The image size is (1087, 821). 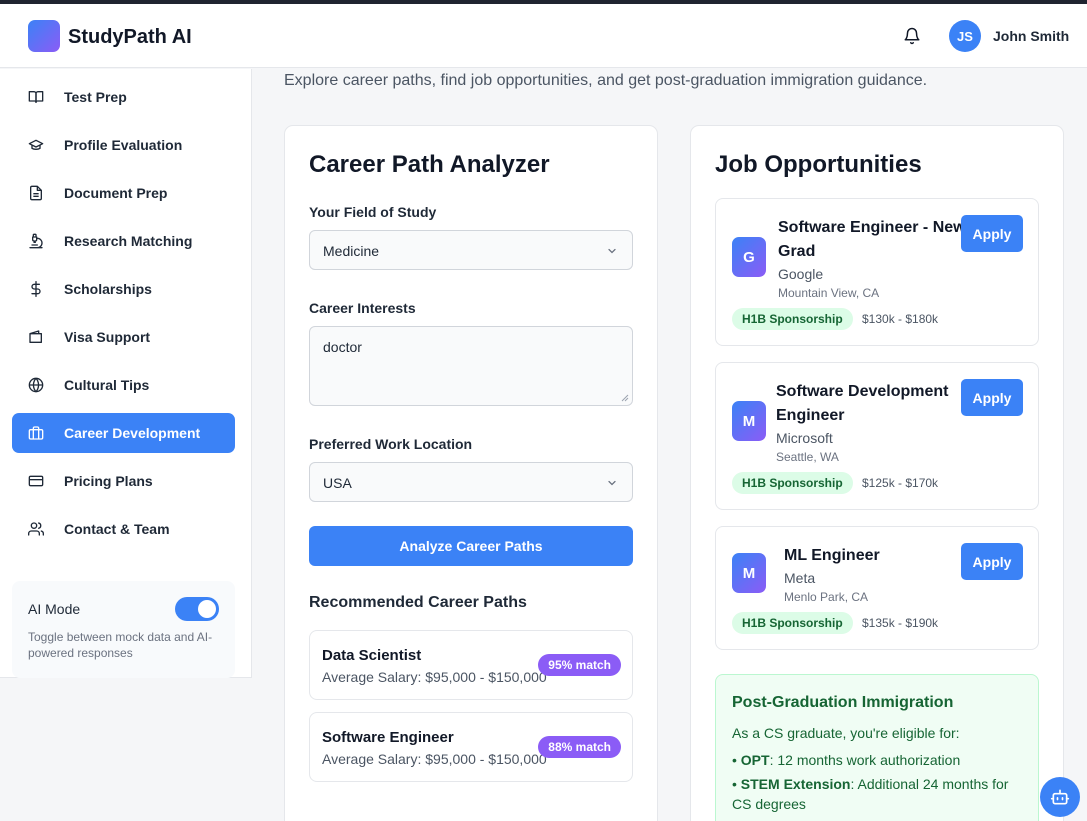 I want to click on bell-icon, so click(x=912, y=36).